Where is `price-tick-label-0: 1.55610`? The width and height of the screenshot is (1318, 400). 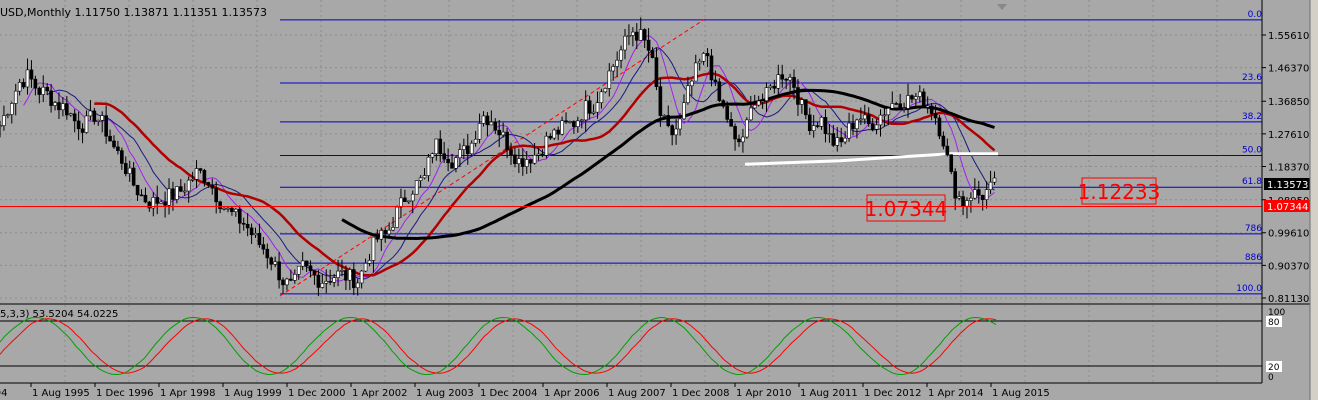
price-tick-label-0: 1.55610 is located at coordinates (1288, 36).